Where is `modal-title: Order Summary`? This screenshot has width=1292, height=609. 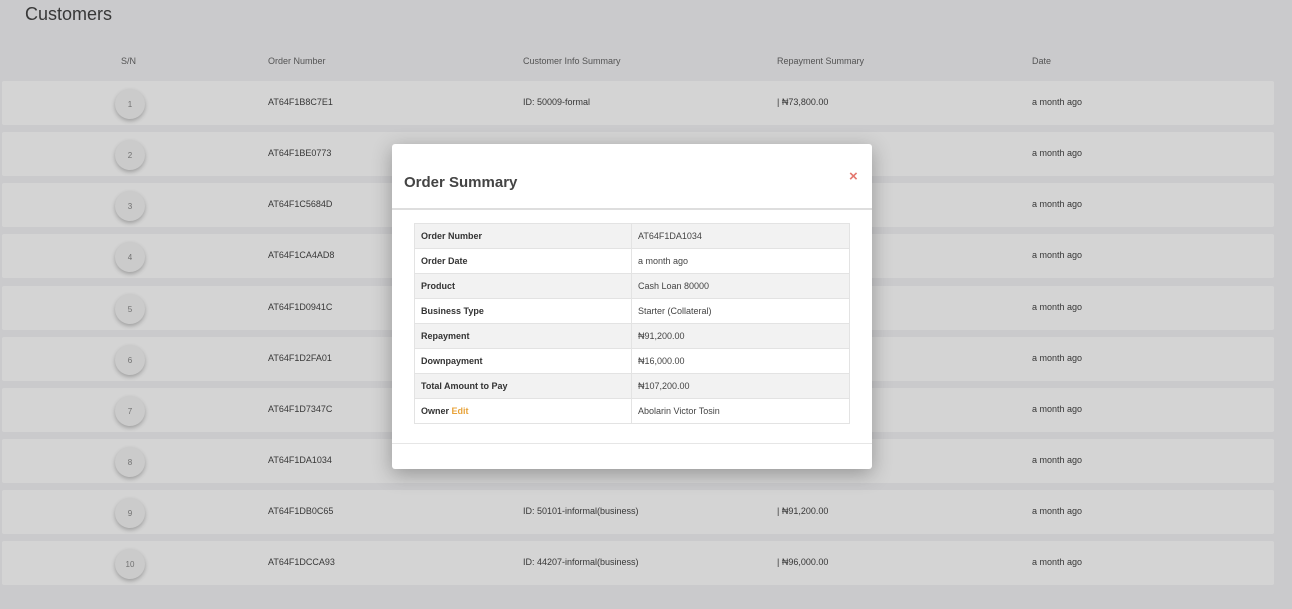 modal-title: Order Summary is located at coordinates (461, 182).